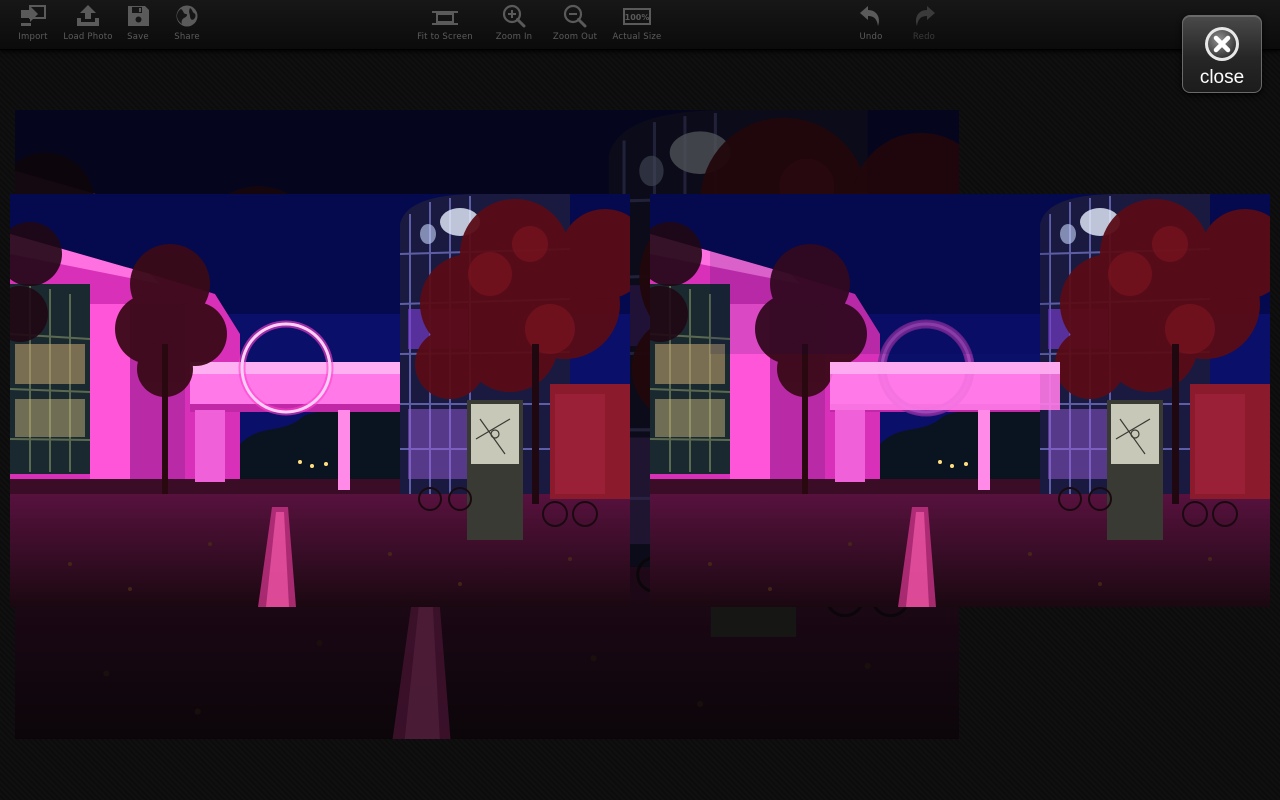  I want to click on zoom-out-label: Zoom Out, so click(575, 37).